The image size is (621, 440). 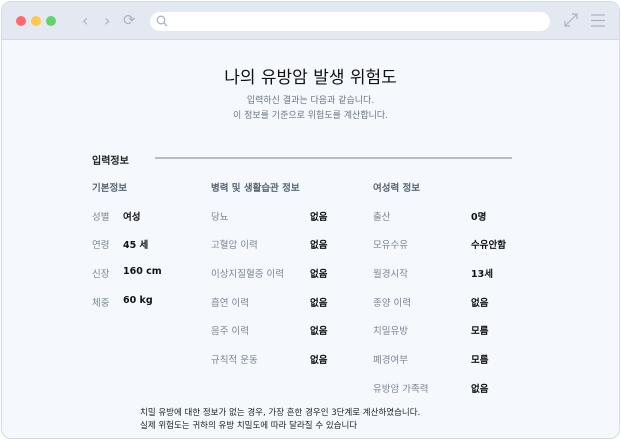 What do you see at coordinates (85, 20) in the screenshot?
I see `back-icon: ‹` at bounding box center [85, 20].